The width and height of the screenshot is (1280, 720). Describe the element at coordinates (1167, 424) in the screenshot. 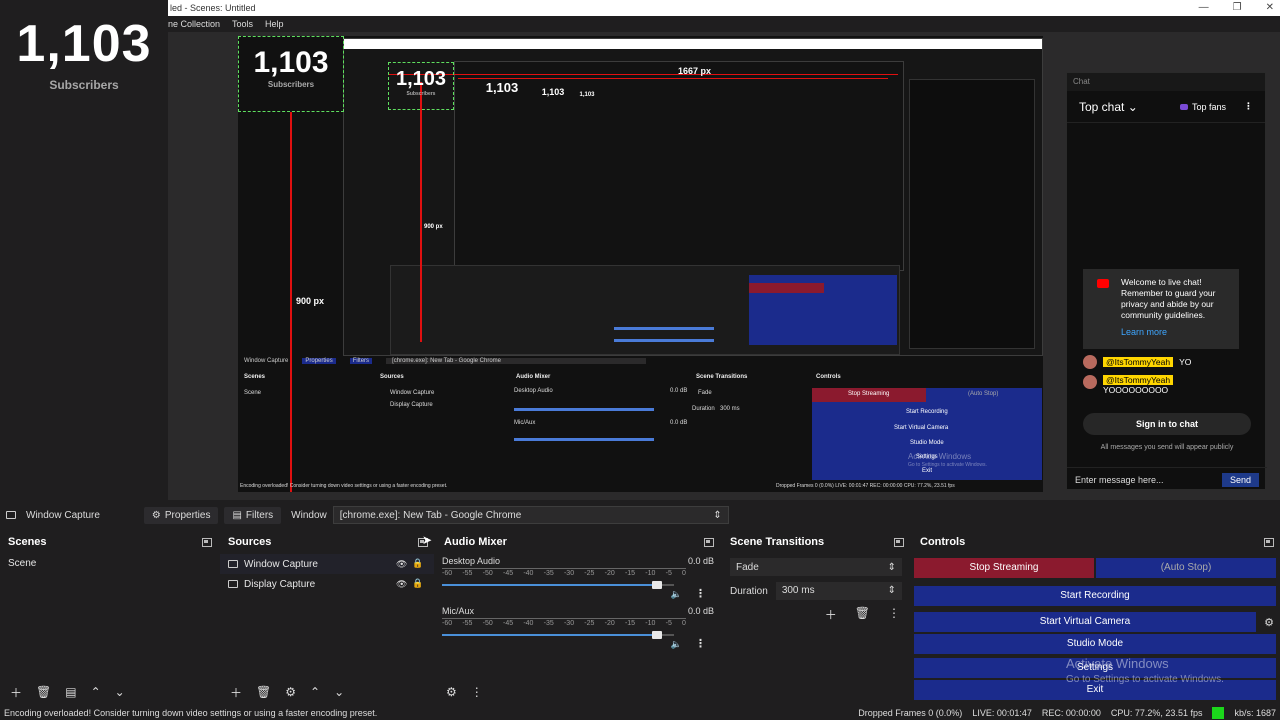

I see `sign-in-to-chat-button: Sign in to chat` at that location.